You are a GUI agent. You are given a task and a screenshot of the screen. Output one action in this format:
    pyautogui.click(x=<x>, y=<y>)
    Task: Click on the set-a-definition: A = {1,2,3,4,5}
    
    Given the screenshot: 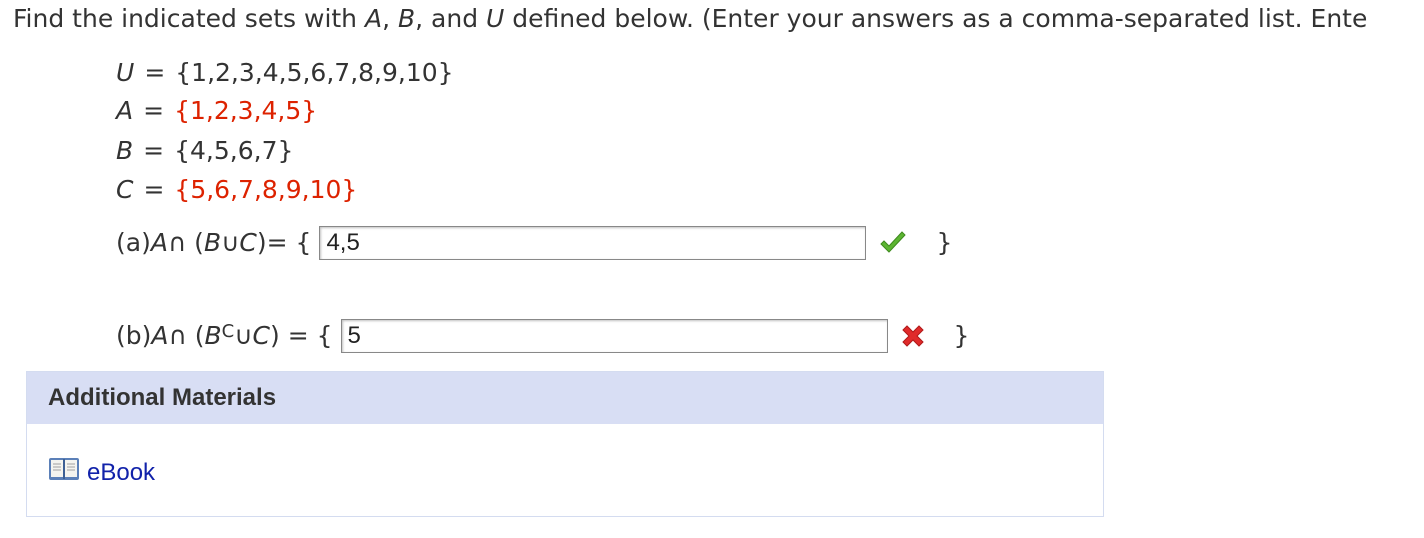 What is the action you would take?
    pyautogui.click(x=217, y=110)
    